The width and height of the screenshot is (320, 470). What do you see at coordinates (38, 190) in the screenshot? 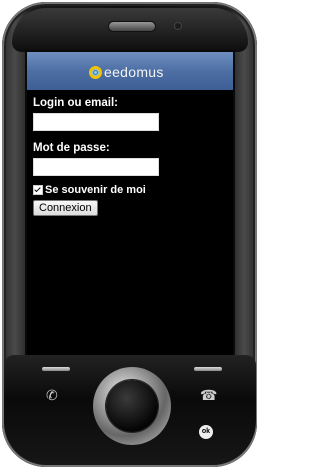
I see `remember-me-checkbox` at bounding box center [38, 190].